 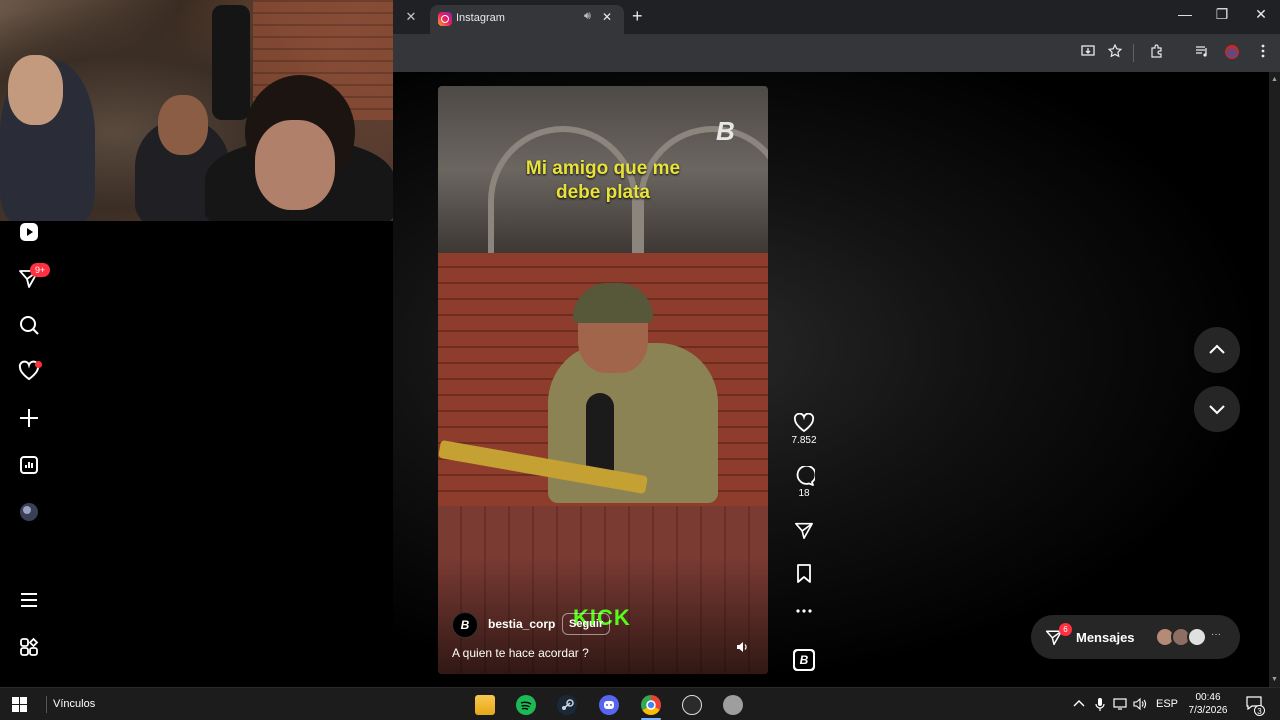 What do you see at coordinates (30, 419) in the screenshot?
I see `create-plus-icon` at bounding box center [30, 419].